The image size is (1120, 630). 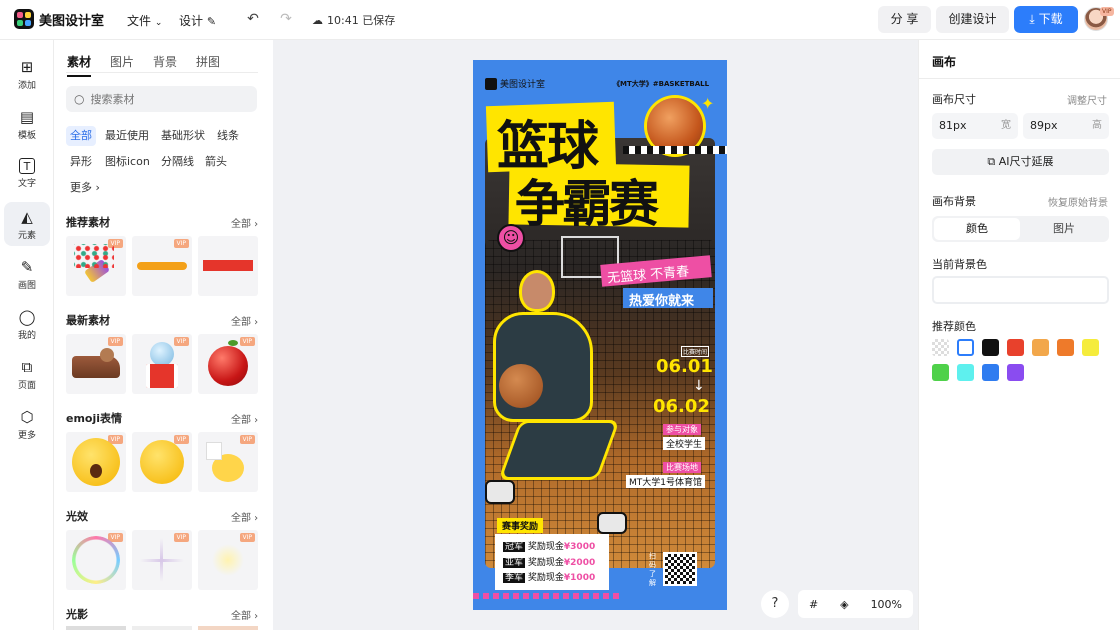 I want to click on asset-light-glow: VIP, so click(x=228, y=560).